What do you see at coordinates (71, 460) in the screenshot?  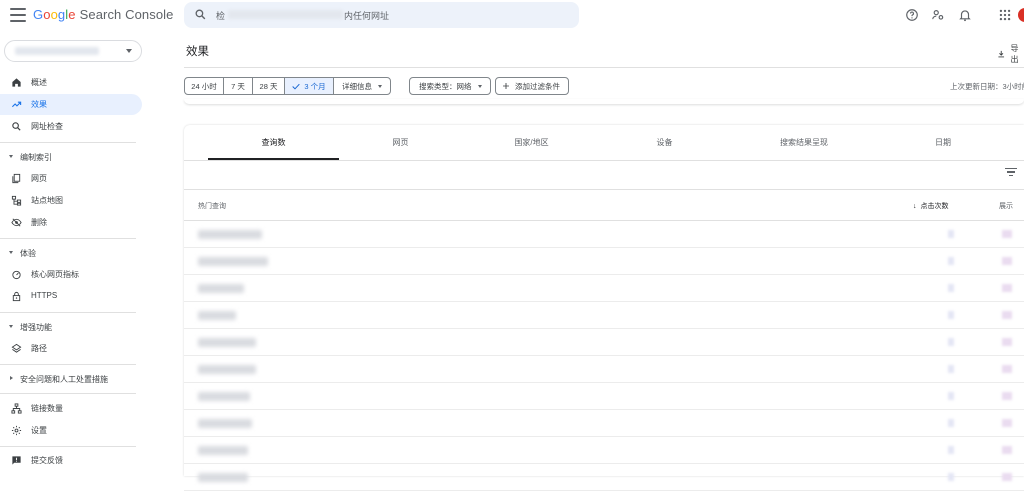 I see `sidebar-item-feedback: 提交反馈` at bounding box center [71, 460].